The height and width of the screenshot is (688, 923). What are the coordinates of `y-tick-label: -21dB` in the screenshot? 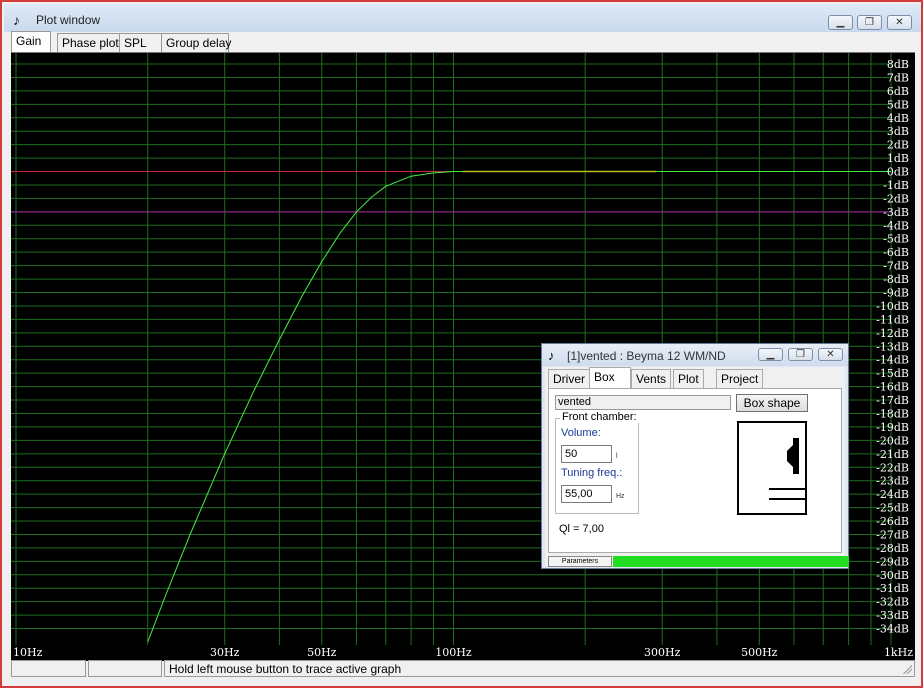 It's located at (892, 454).